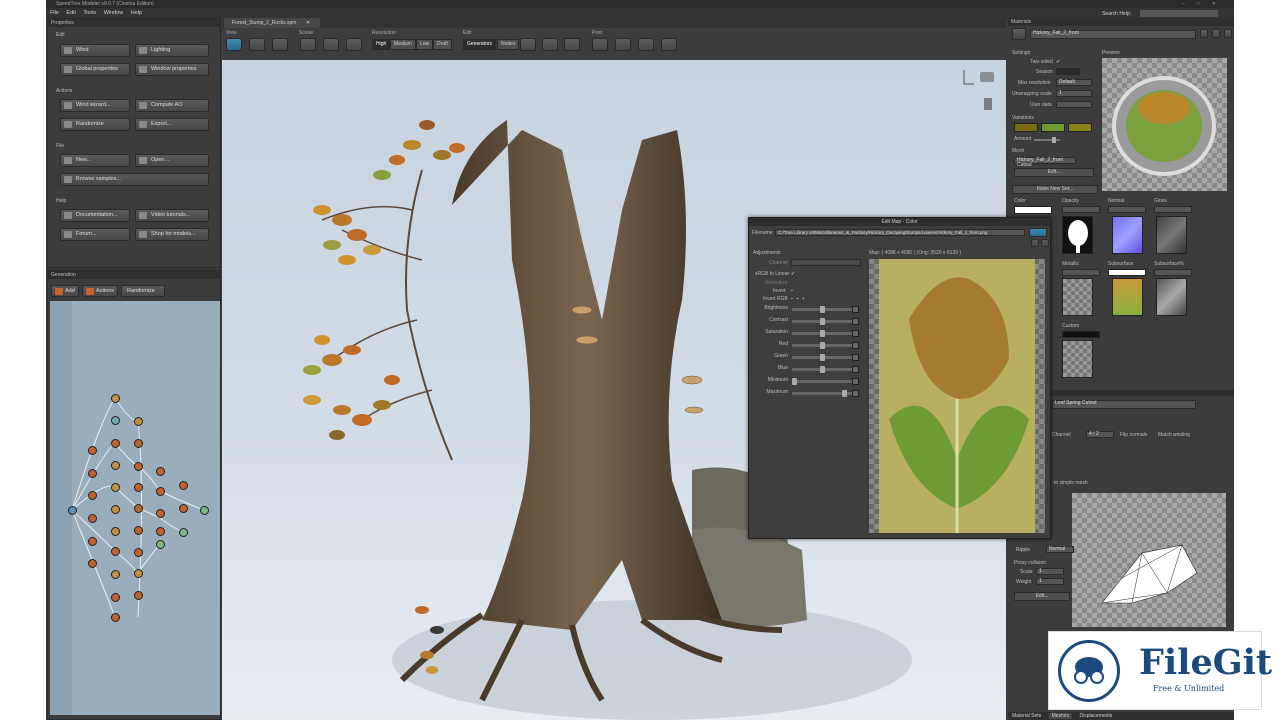  Describe the element at coordinates (799, 299) in the screenshot. I see `invert-rgb-checkboxes: ▪▪▪` at that location.